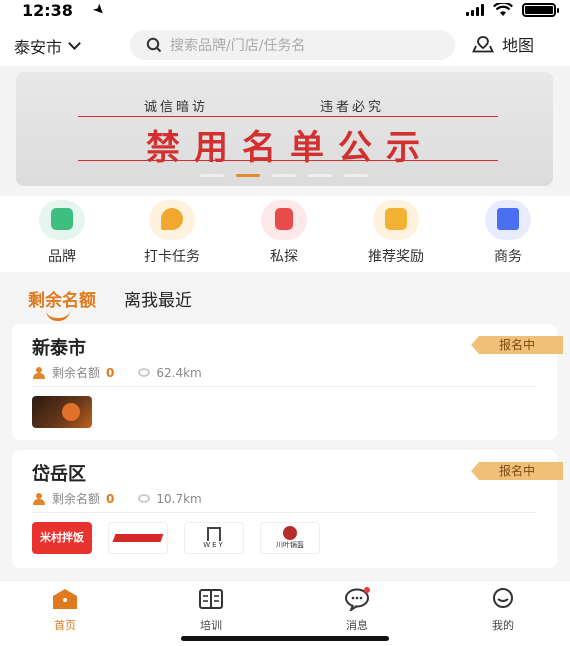  What do you see at coordinates (214, 538) in the screenshot?
I see `wey-logo: WEY` at bounding box center [214, 538].